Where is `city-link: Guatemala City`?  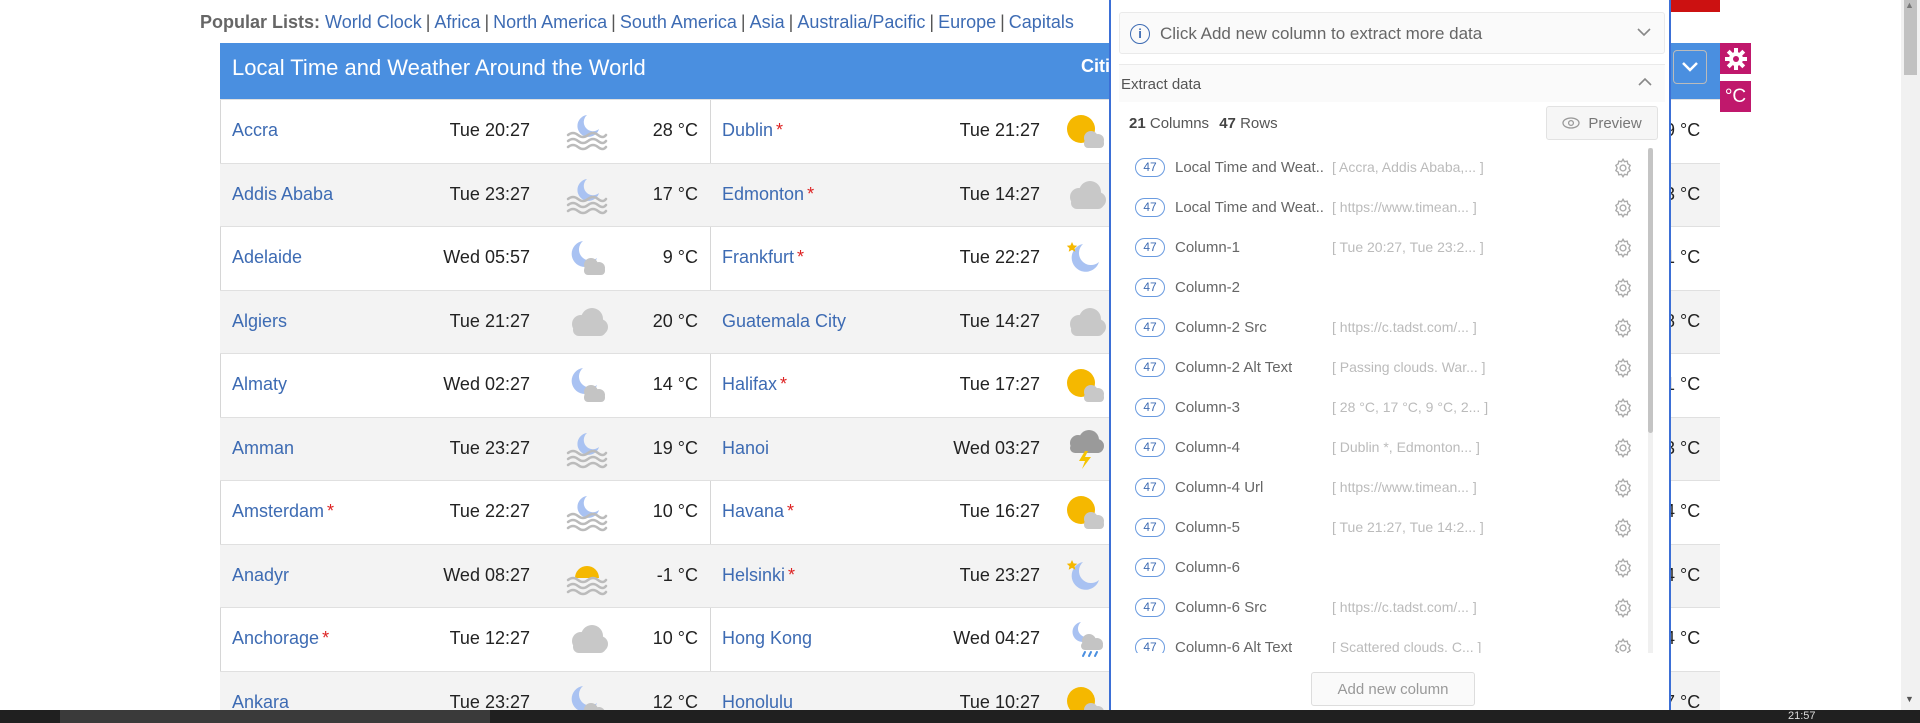 city-link: Guatemala City is located at coordinates (784, 321).